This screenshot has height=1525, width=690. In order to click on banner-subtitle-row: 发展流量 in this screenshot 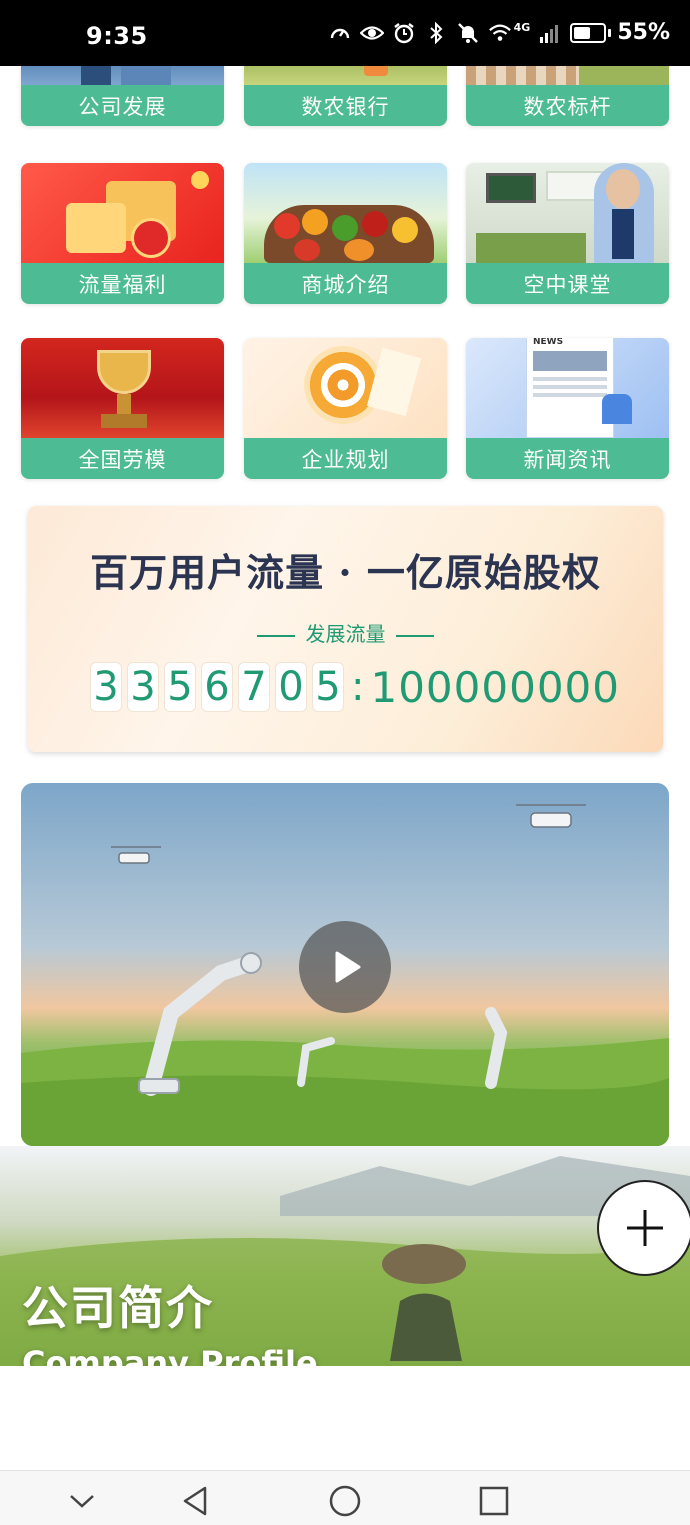, I will do `click(345, 632)`.